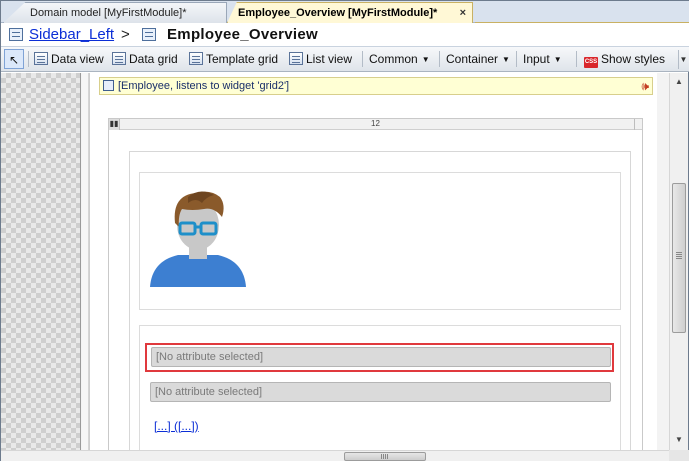 This screenshot has width=689, height=461. Describe the element at coordinates (679, 82) in the screenshot. I see `scroll-up-button: ▲` at that location.